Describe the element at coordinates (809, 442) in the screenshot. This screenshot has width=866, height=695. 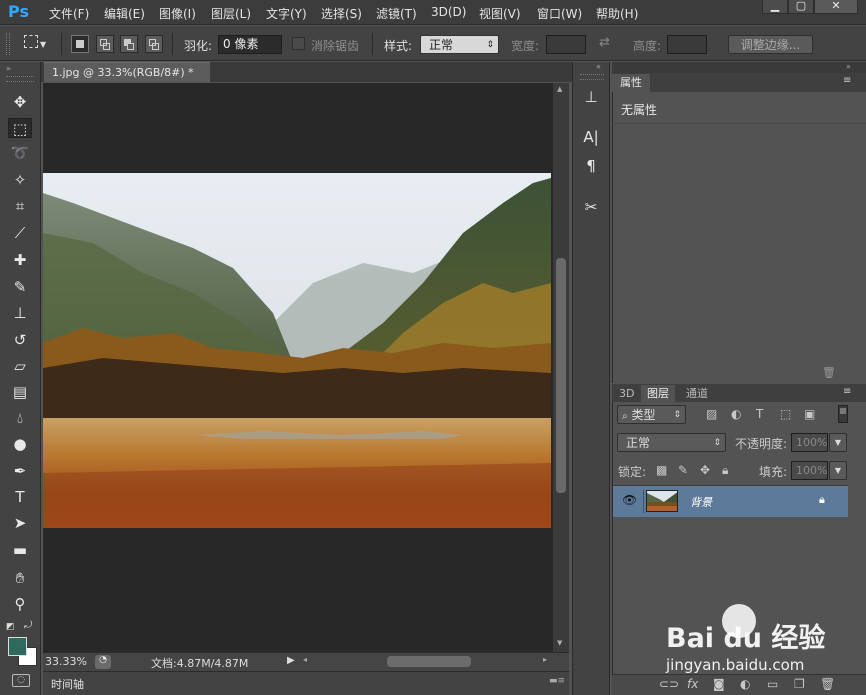
I see `opacity-input: 100%` at that location.